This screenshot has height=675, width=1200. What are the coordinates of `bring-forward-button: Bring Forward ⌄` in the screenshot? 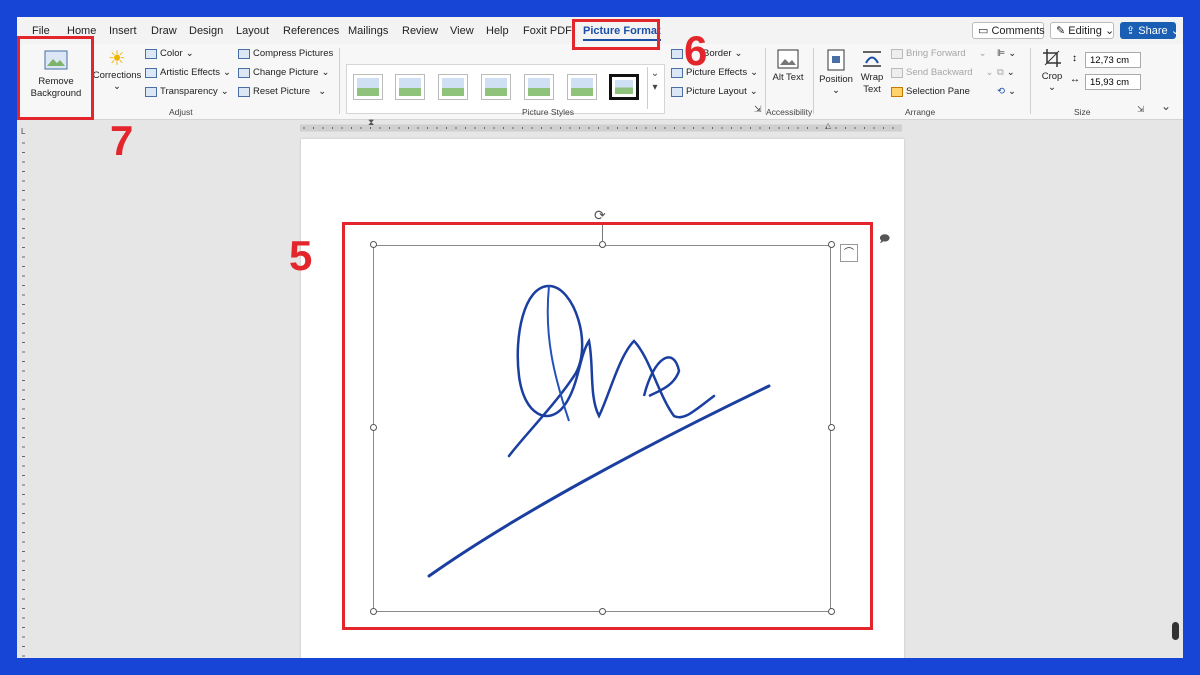 It's located at (939, 53).